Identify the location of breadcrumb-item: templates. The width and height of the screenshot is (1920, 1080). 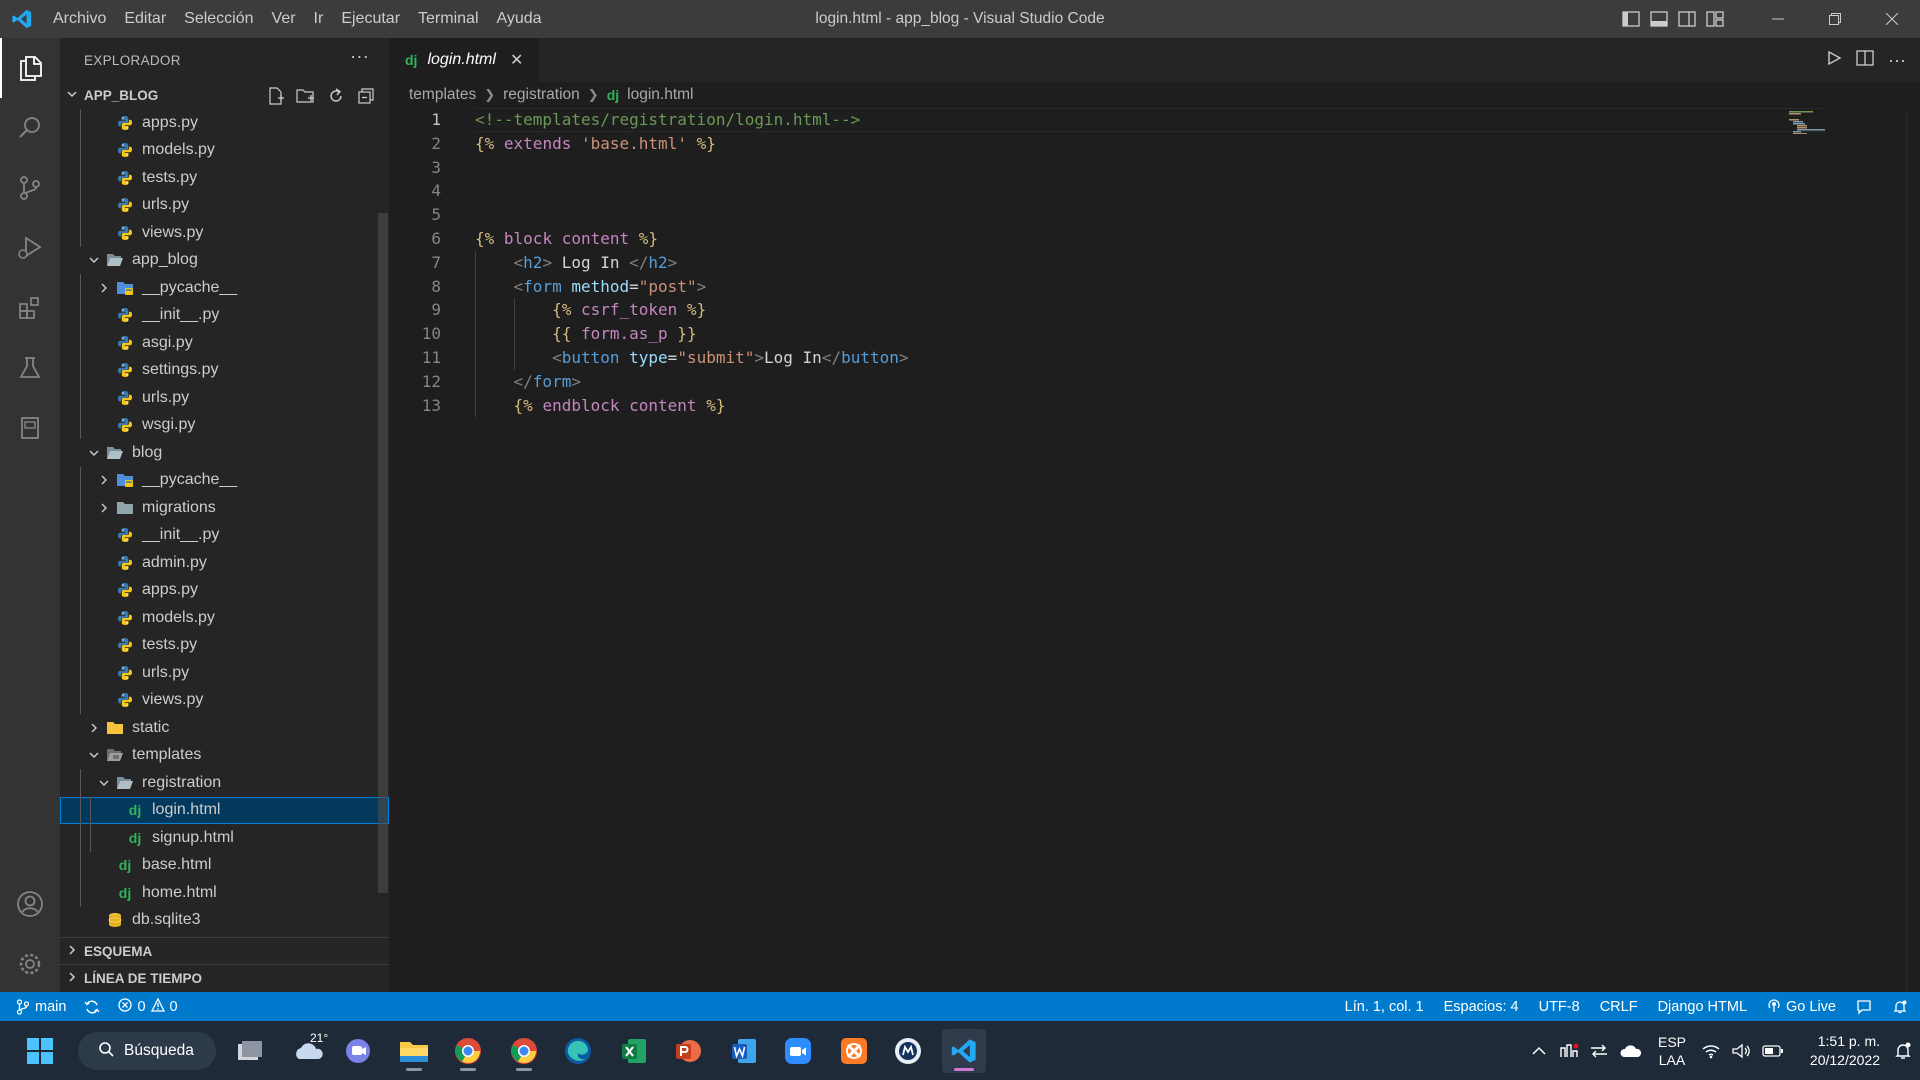
(442, 95).